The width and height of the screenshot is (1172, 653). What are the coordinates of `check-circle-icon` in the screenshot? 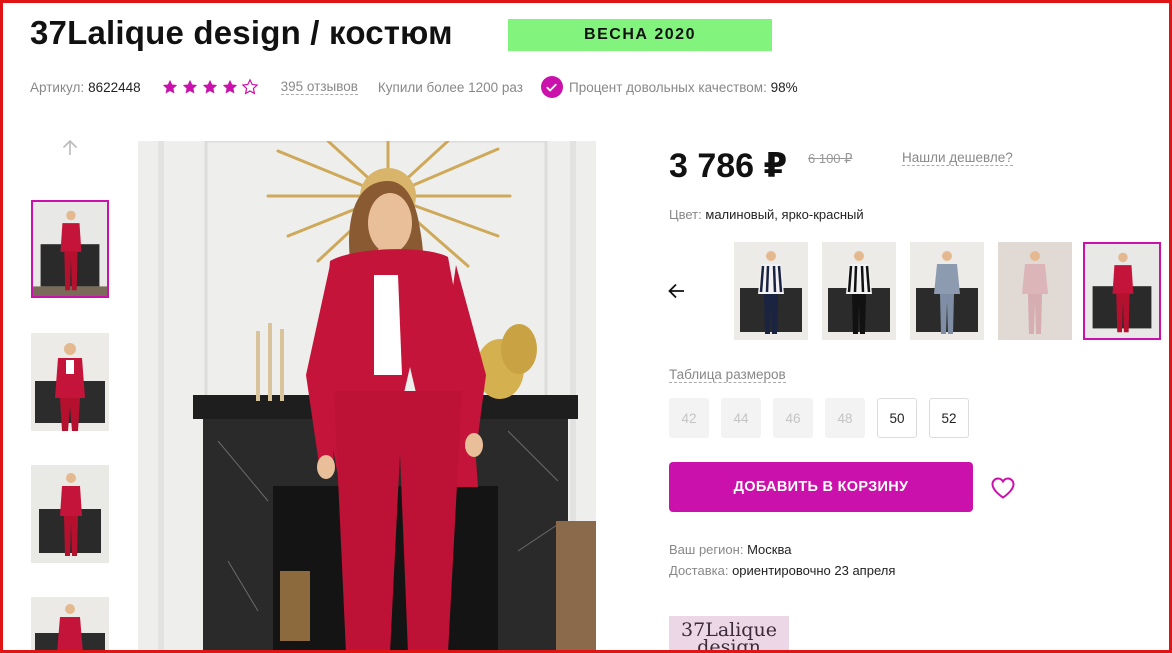 It's located at (551, 87).